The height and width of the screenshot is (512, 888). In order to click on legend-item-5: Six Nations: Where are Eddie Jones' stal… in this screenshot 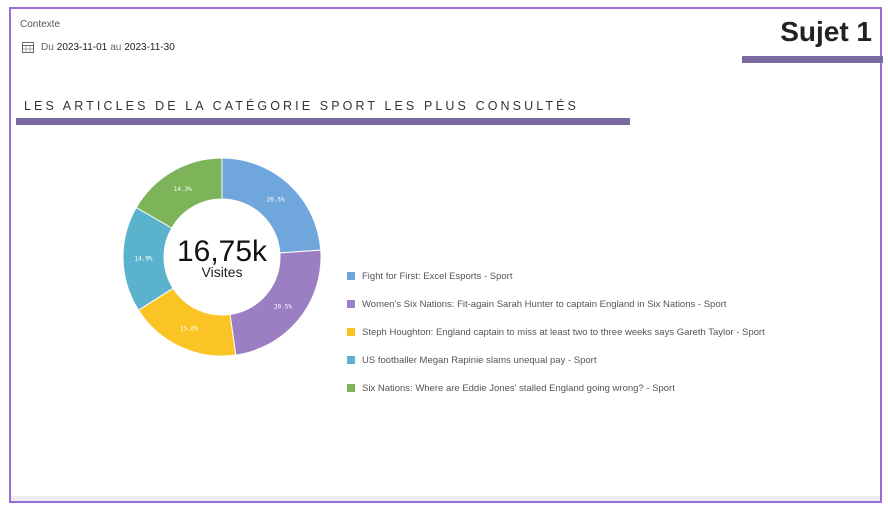, I will do `click(556, 388)`.